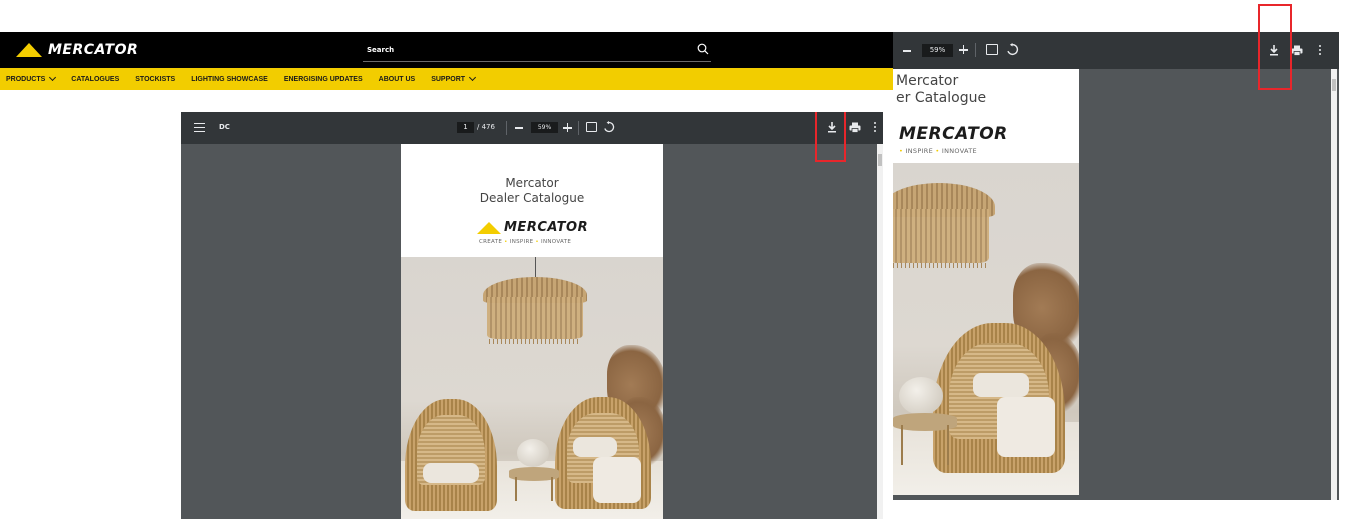 Image resolution: width=1346 pixels, height=519 pixels. What do you see at coordinates (941, 89) in the screenshot?
I see `catalogue-title: Mercator er Catalogue` at bounding box center [941, 89].